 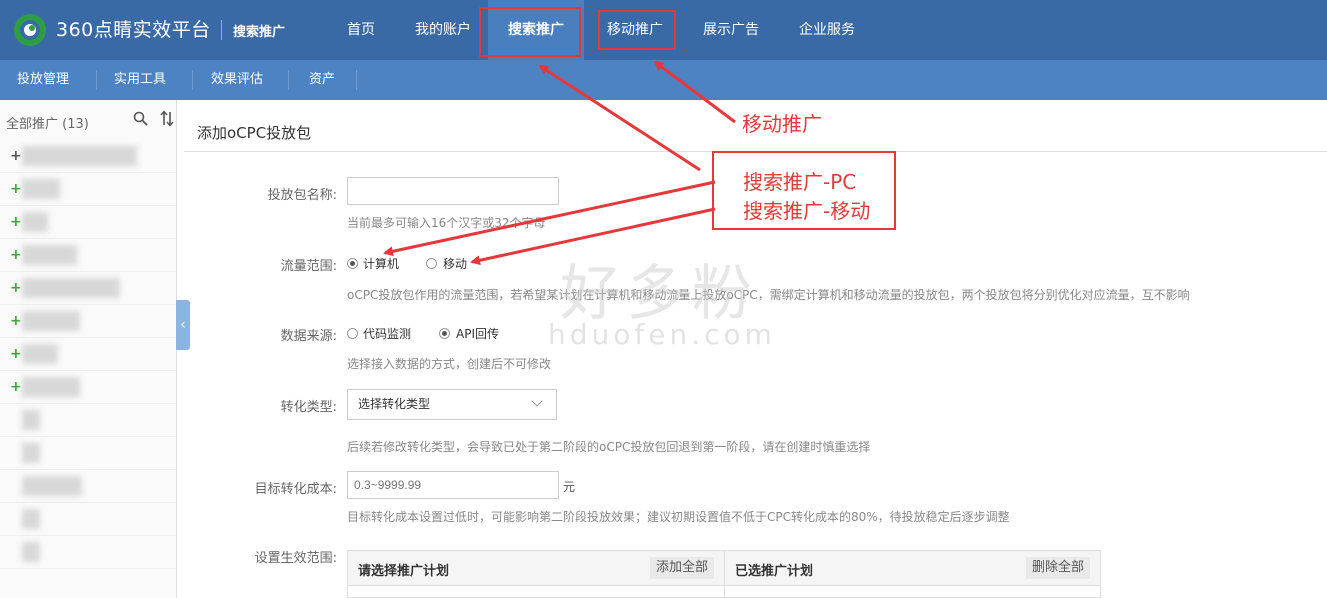 I want to click on annotation-search-mobile: 搜索推广-移动, so click(x=807, y=211).